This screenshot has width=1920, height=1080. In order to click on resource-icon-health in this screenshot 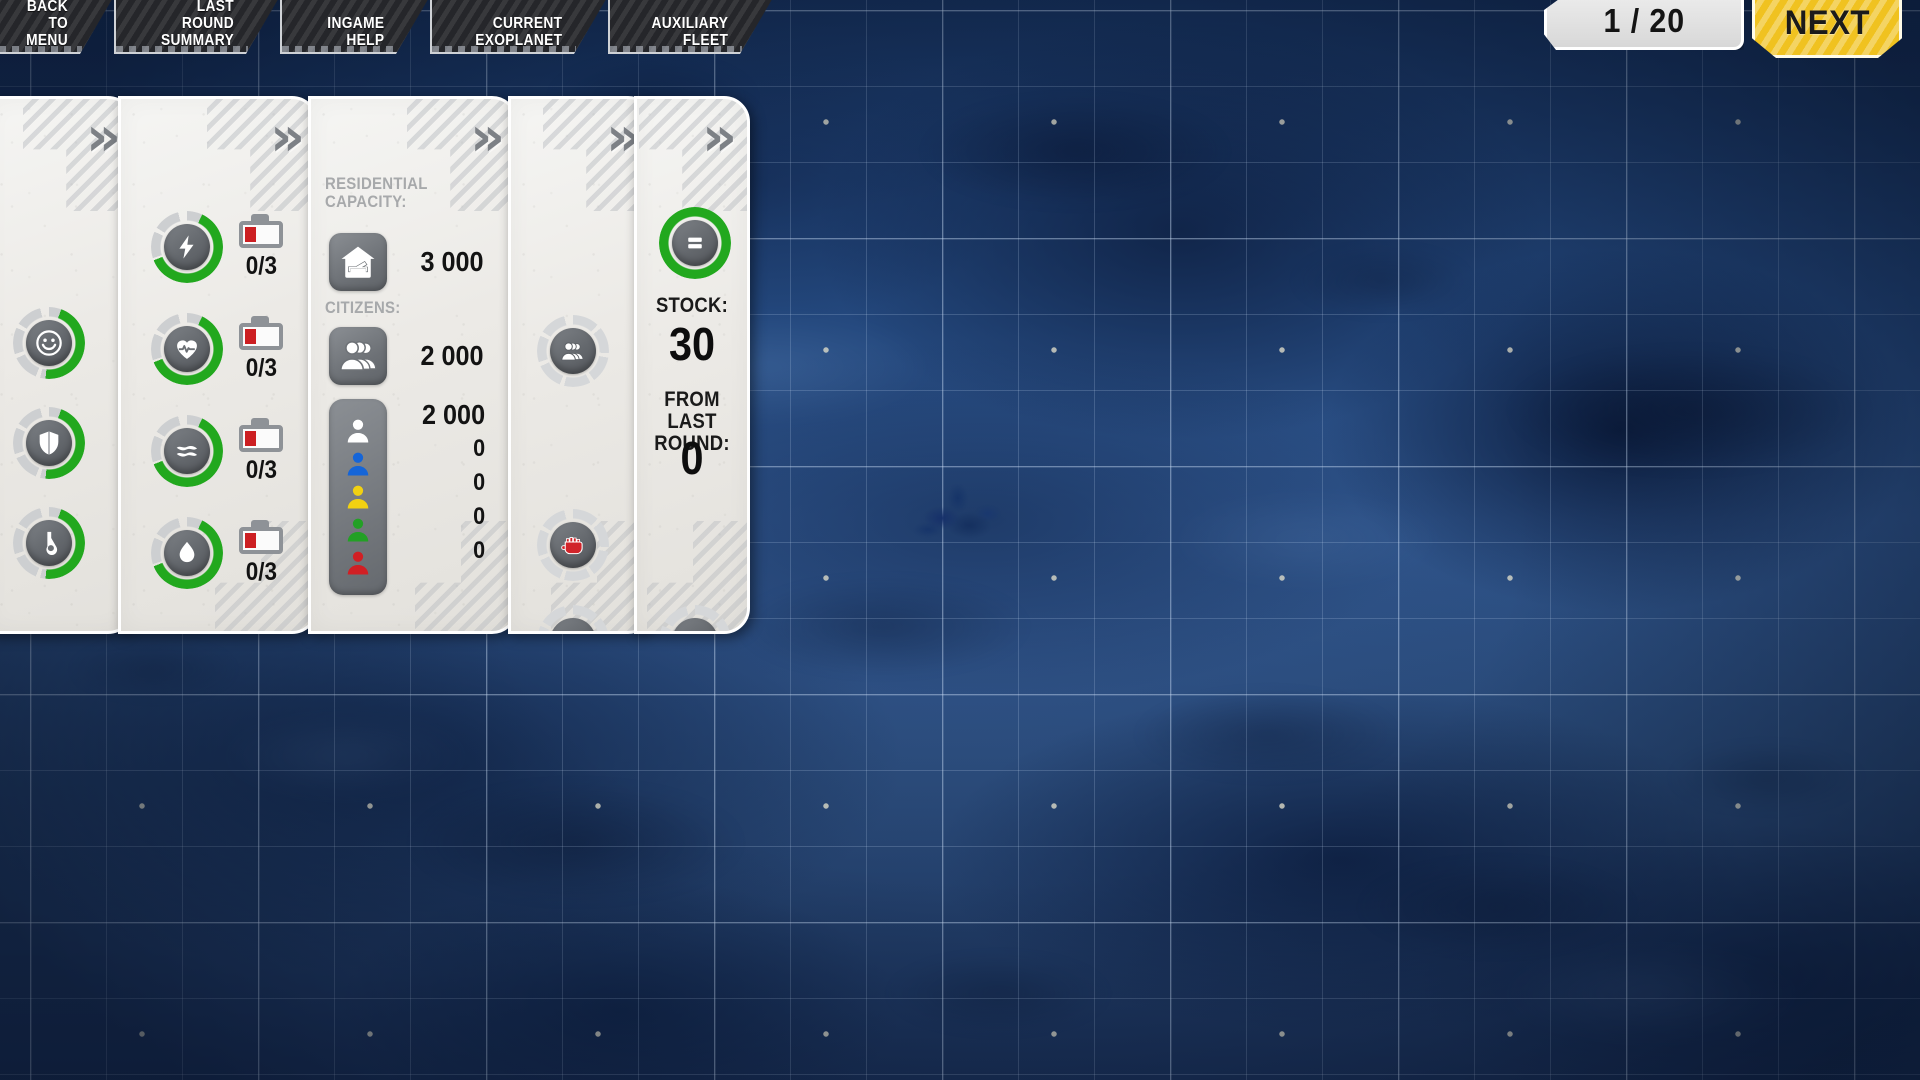, I will do `click(187, 349)`.